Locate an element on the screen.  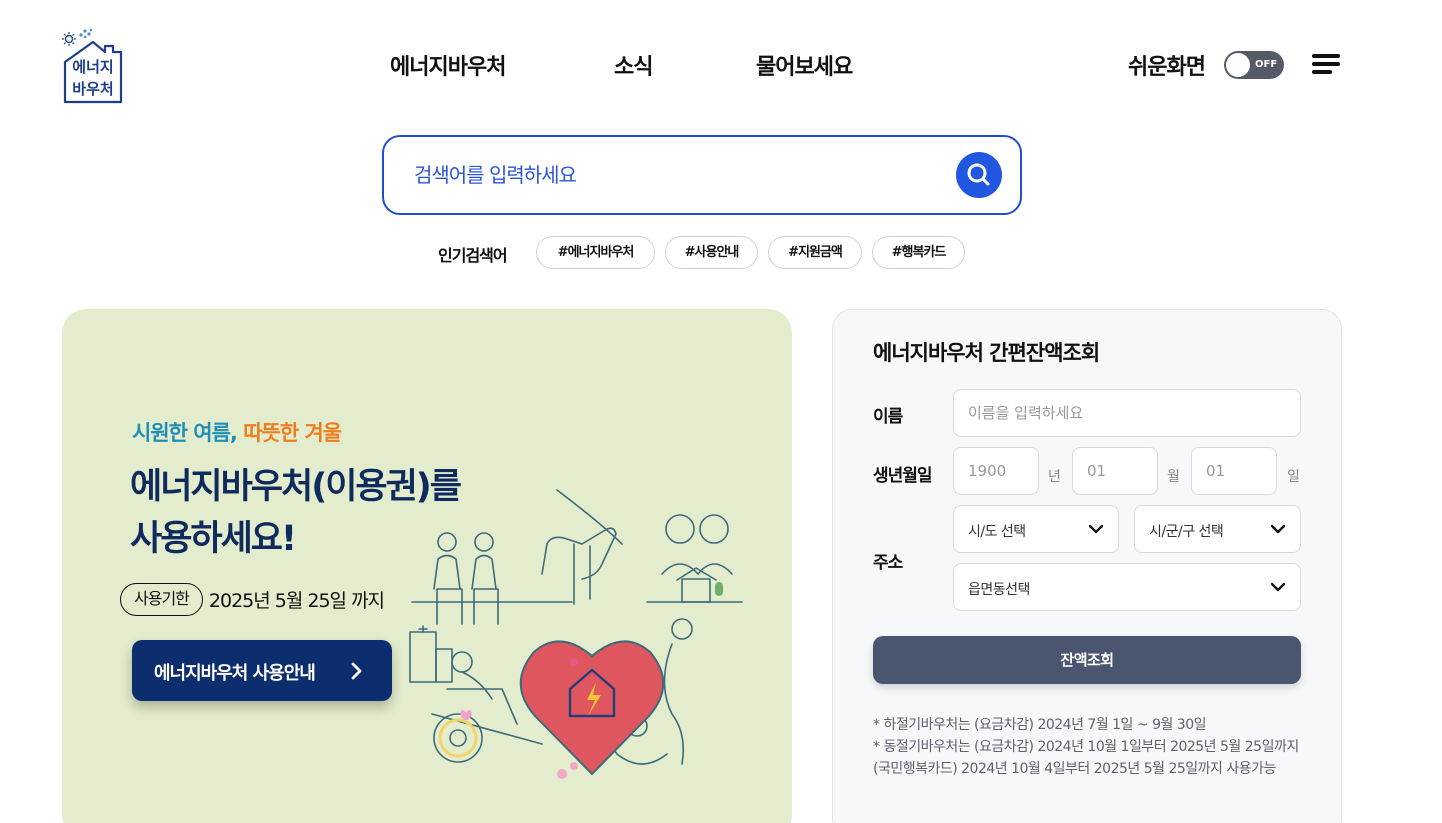
house-logo-icon: 에너지 바우처 is located at coordinates (92, 66).